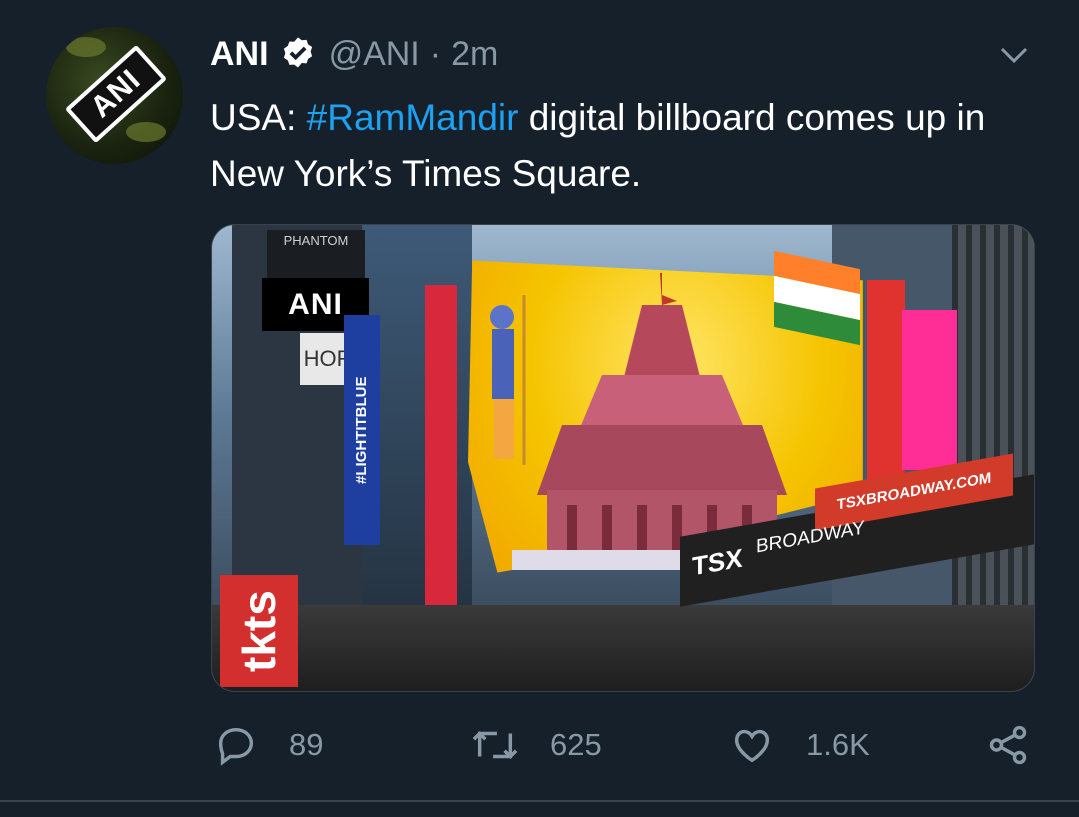 This screenshot has width=1079, height=817. Describe the element at coordinates (1014, 55) in the screenshot. I see `chevron-down-icon` at that location.